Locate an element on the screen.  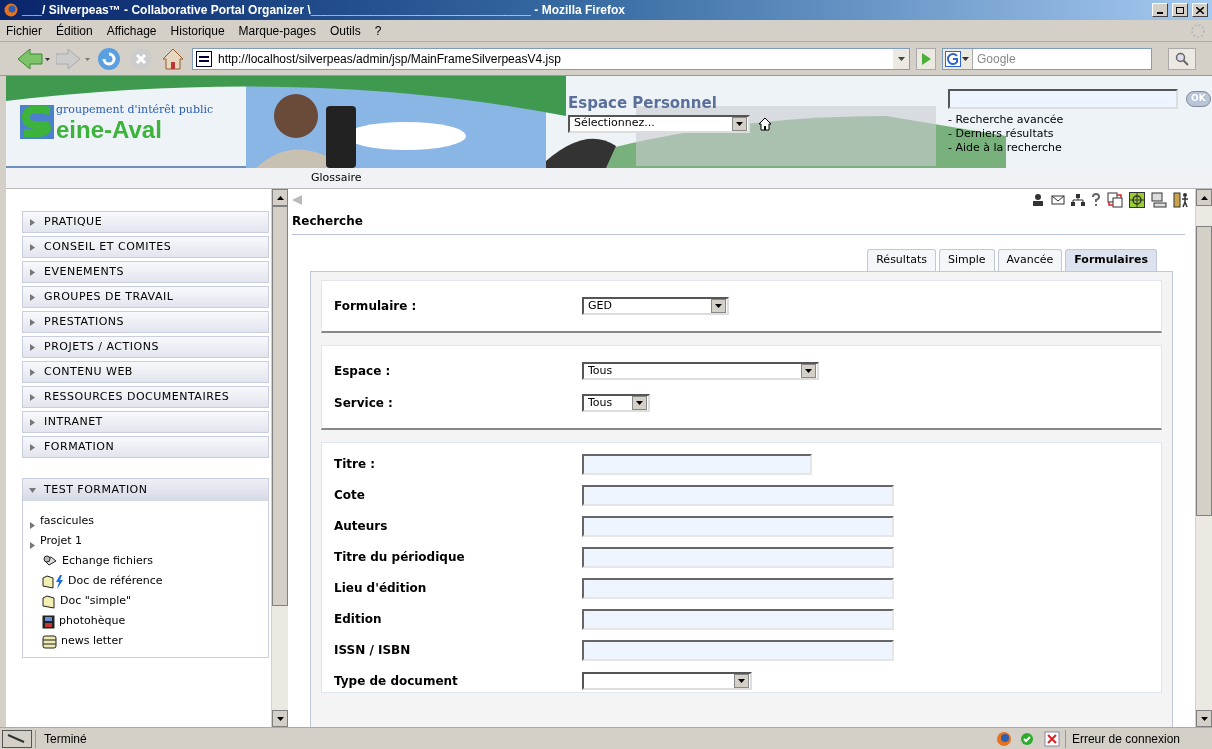
maximize-button is located at coordinates (1180, 10).